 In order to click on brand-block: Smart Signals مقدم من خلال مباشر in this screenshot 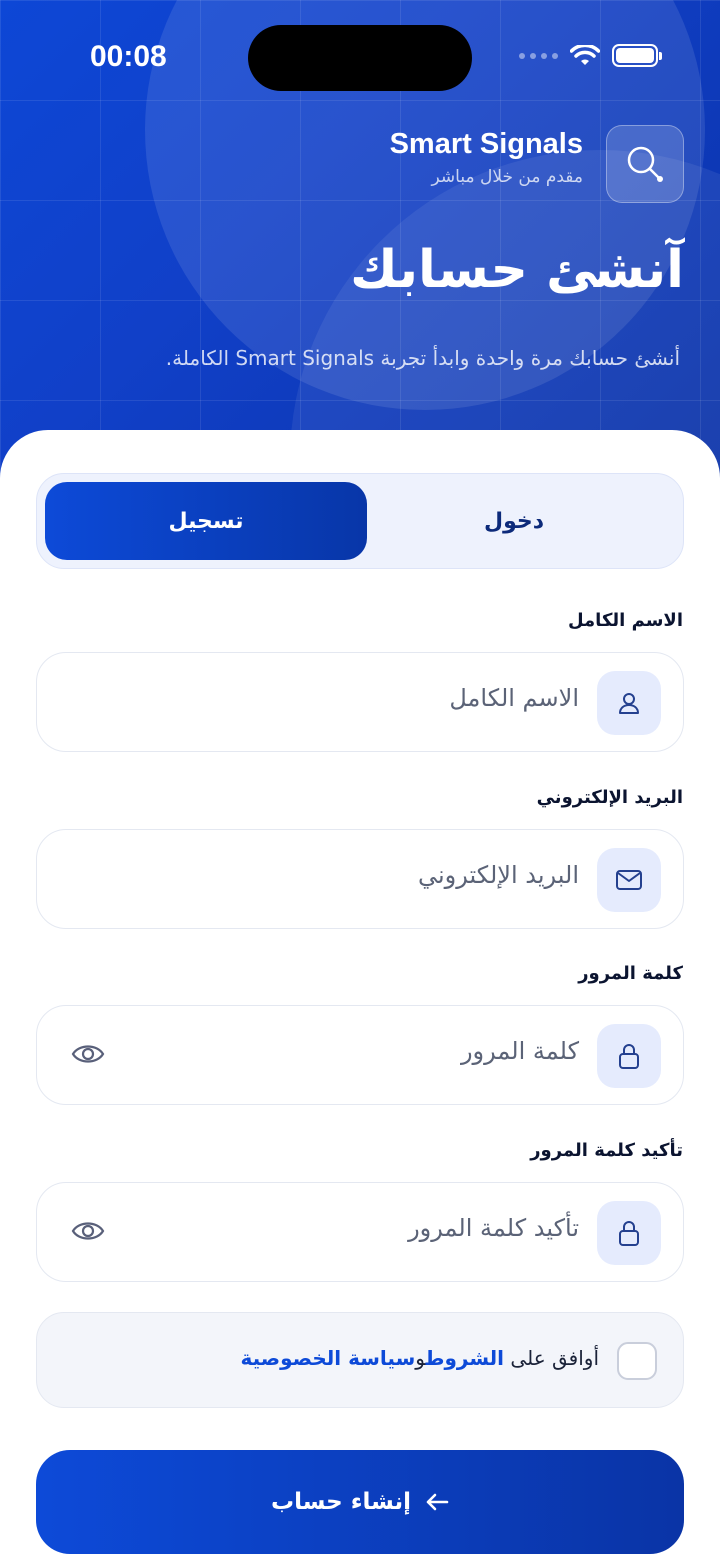, I will do `click(486, 157)`.